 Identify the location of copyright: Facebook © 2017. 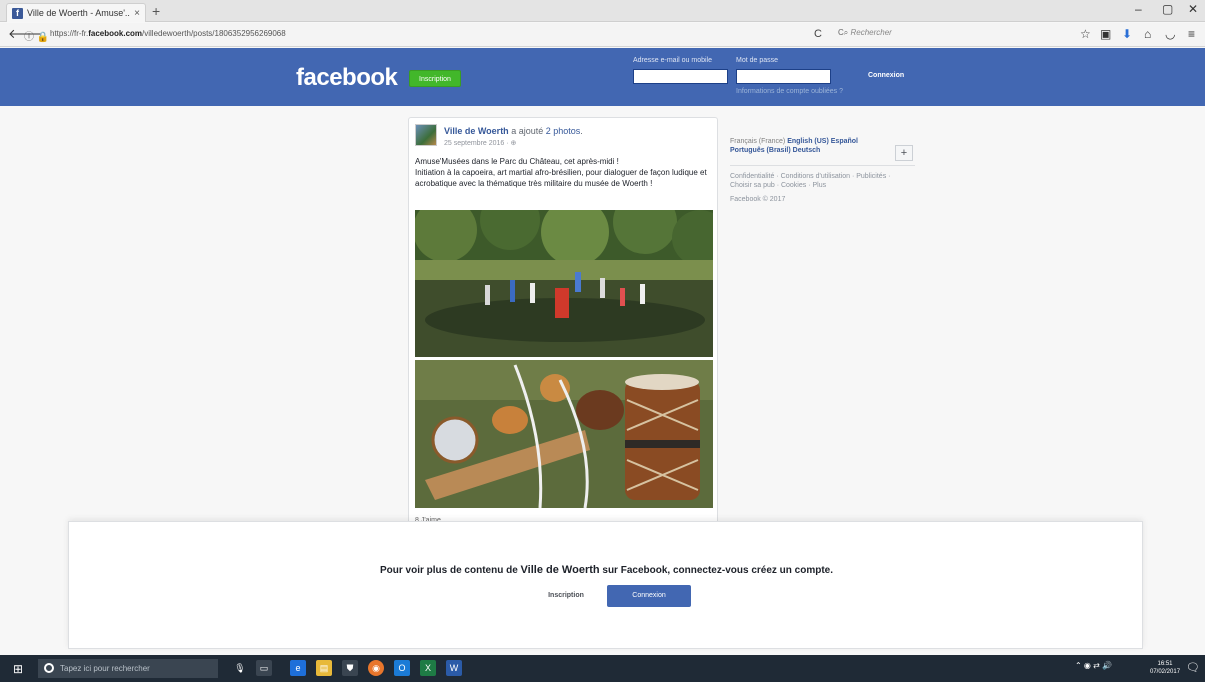
(758, 199).